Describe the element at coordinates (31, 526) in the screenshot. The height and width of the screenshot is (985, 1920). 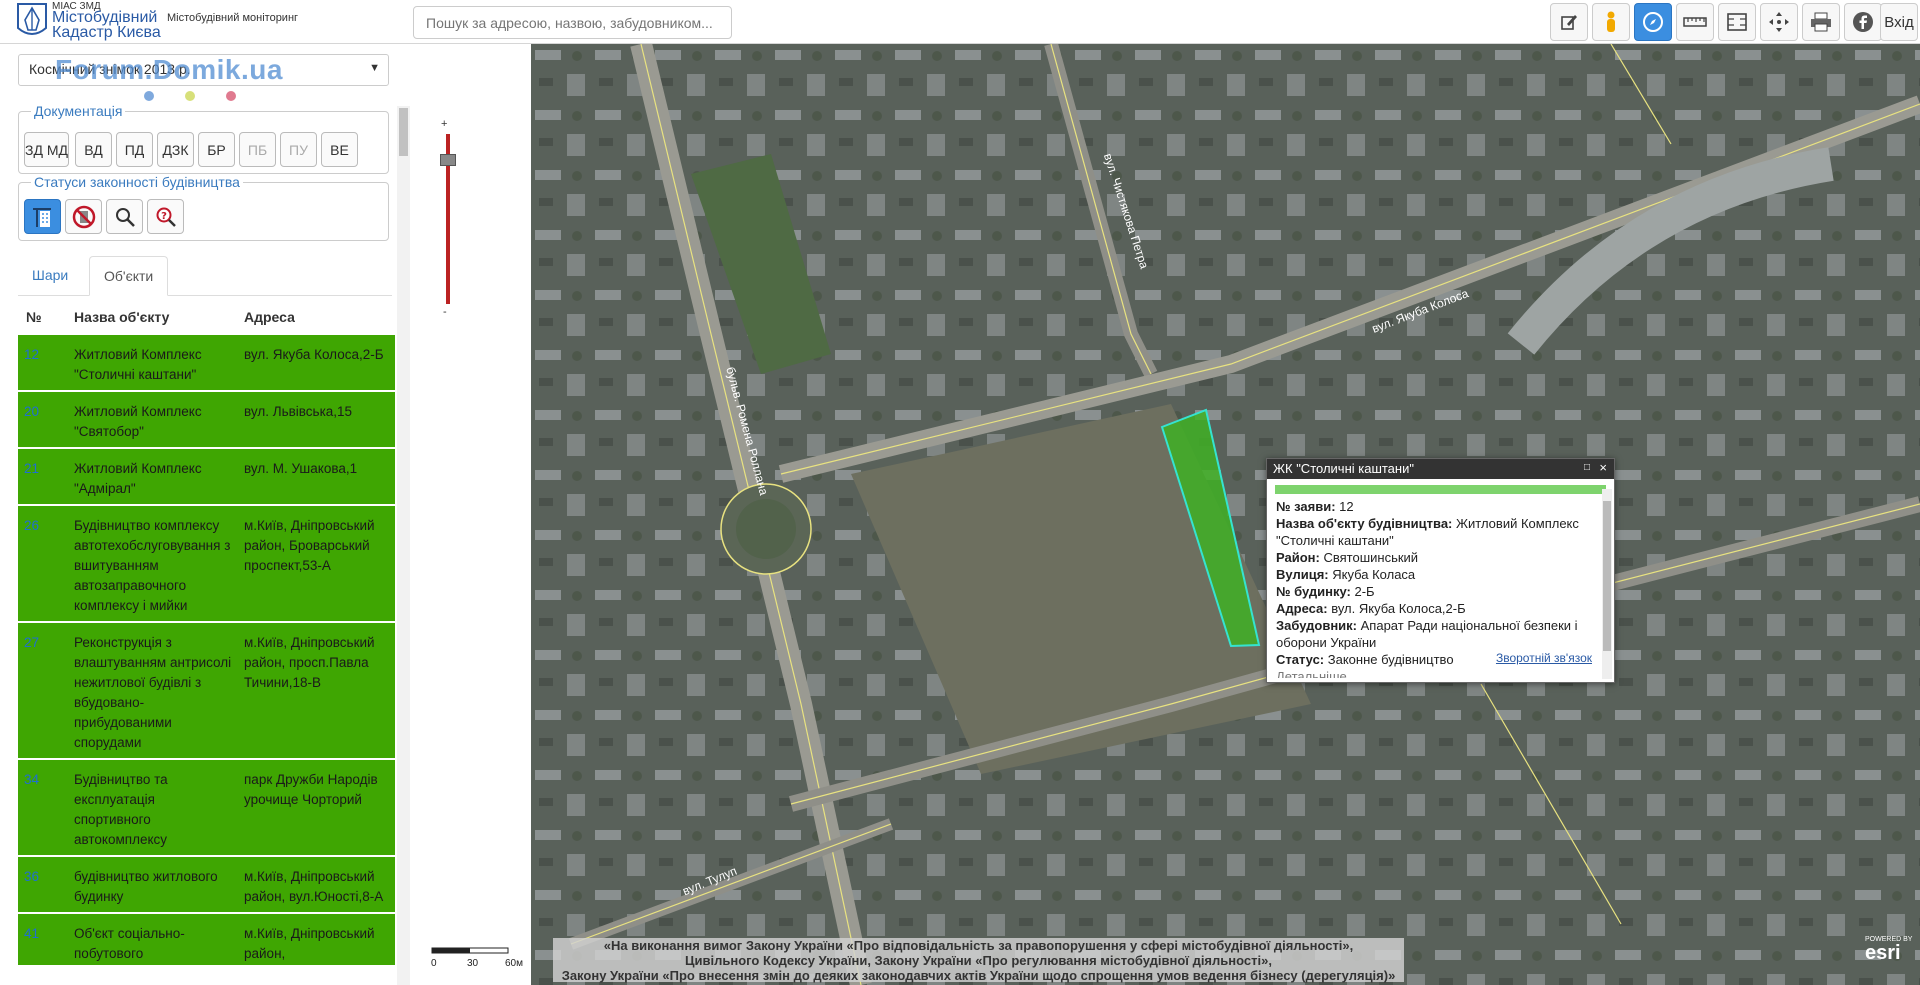
I see `row-number: 26` at that location.